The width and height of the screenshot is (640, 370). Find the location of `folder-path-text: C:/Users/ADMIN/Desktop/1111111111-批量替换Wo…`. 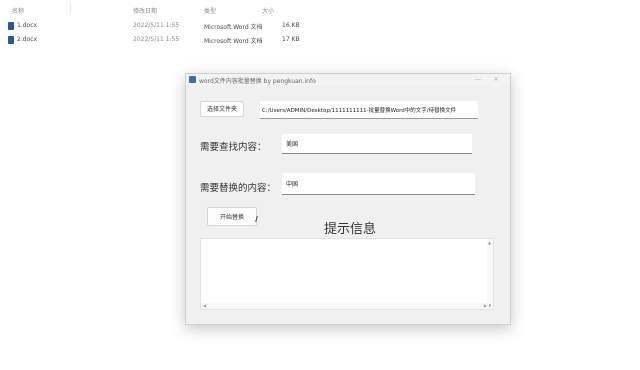

folder-path-text: C:/Users/ADMIN/Desktop/1111111111-批量替换Wo… is located at coordinates (359, 111).